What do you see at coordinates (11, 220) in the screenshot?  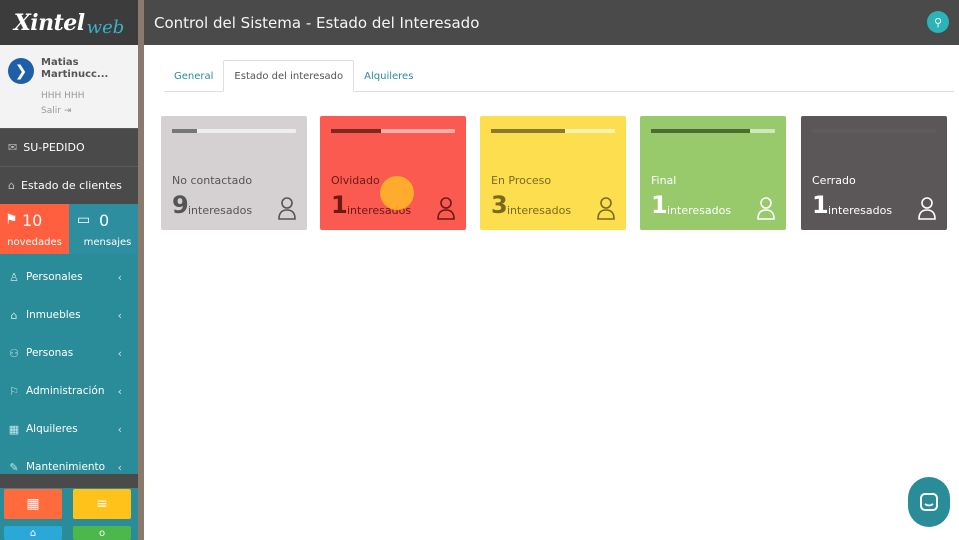 I see `megaphone-icon: ⚑` at bounding box center [11, 220].